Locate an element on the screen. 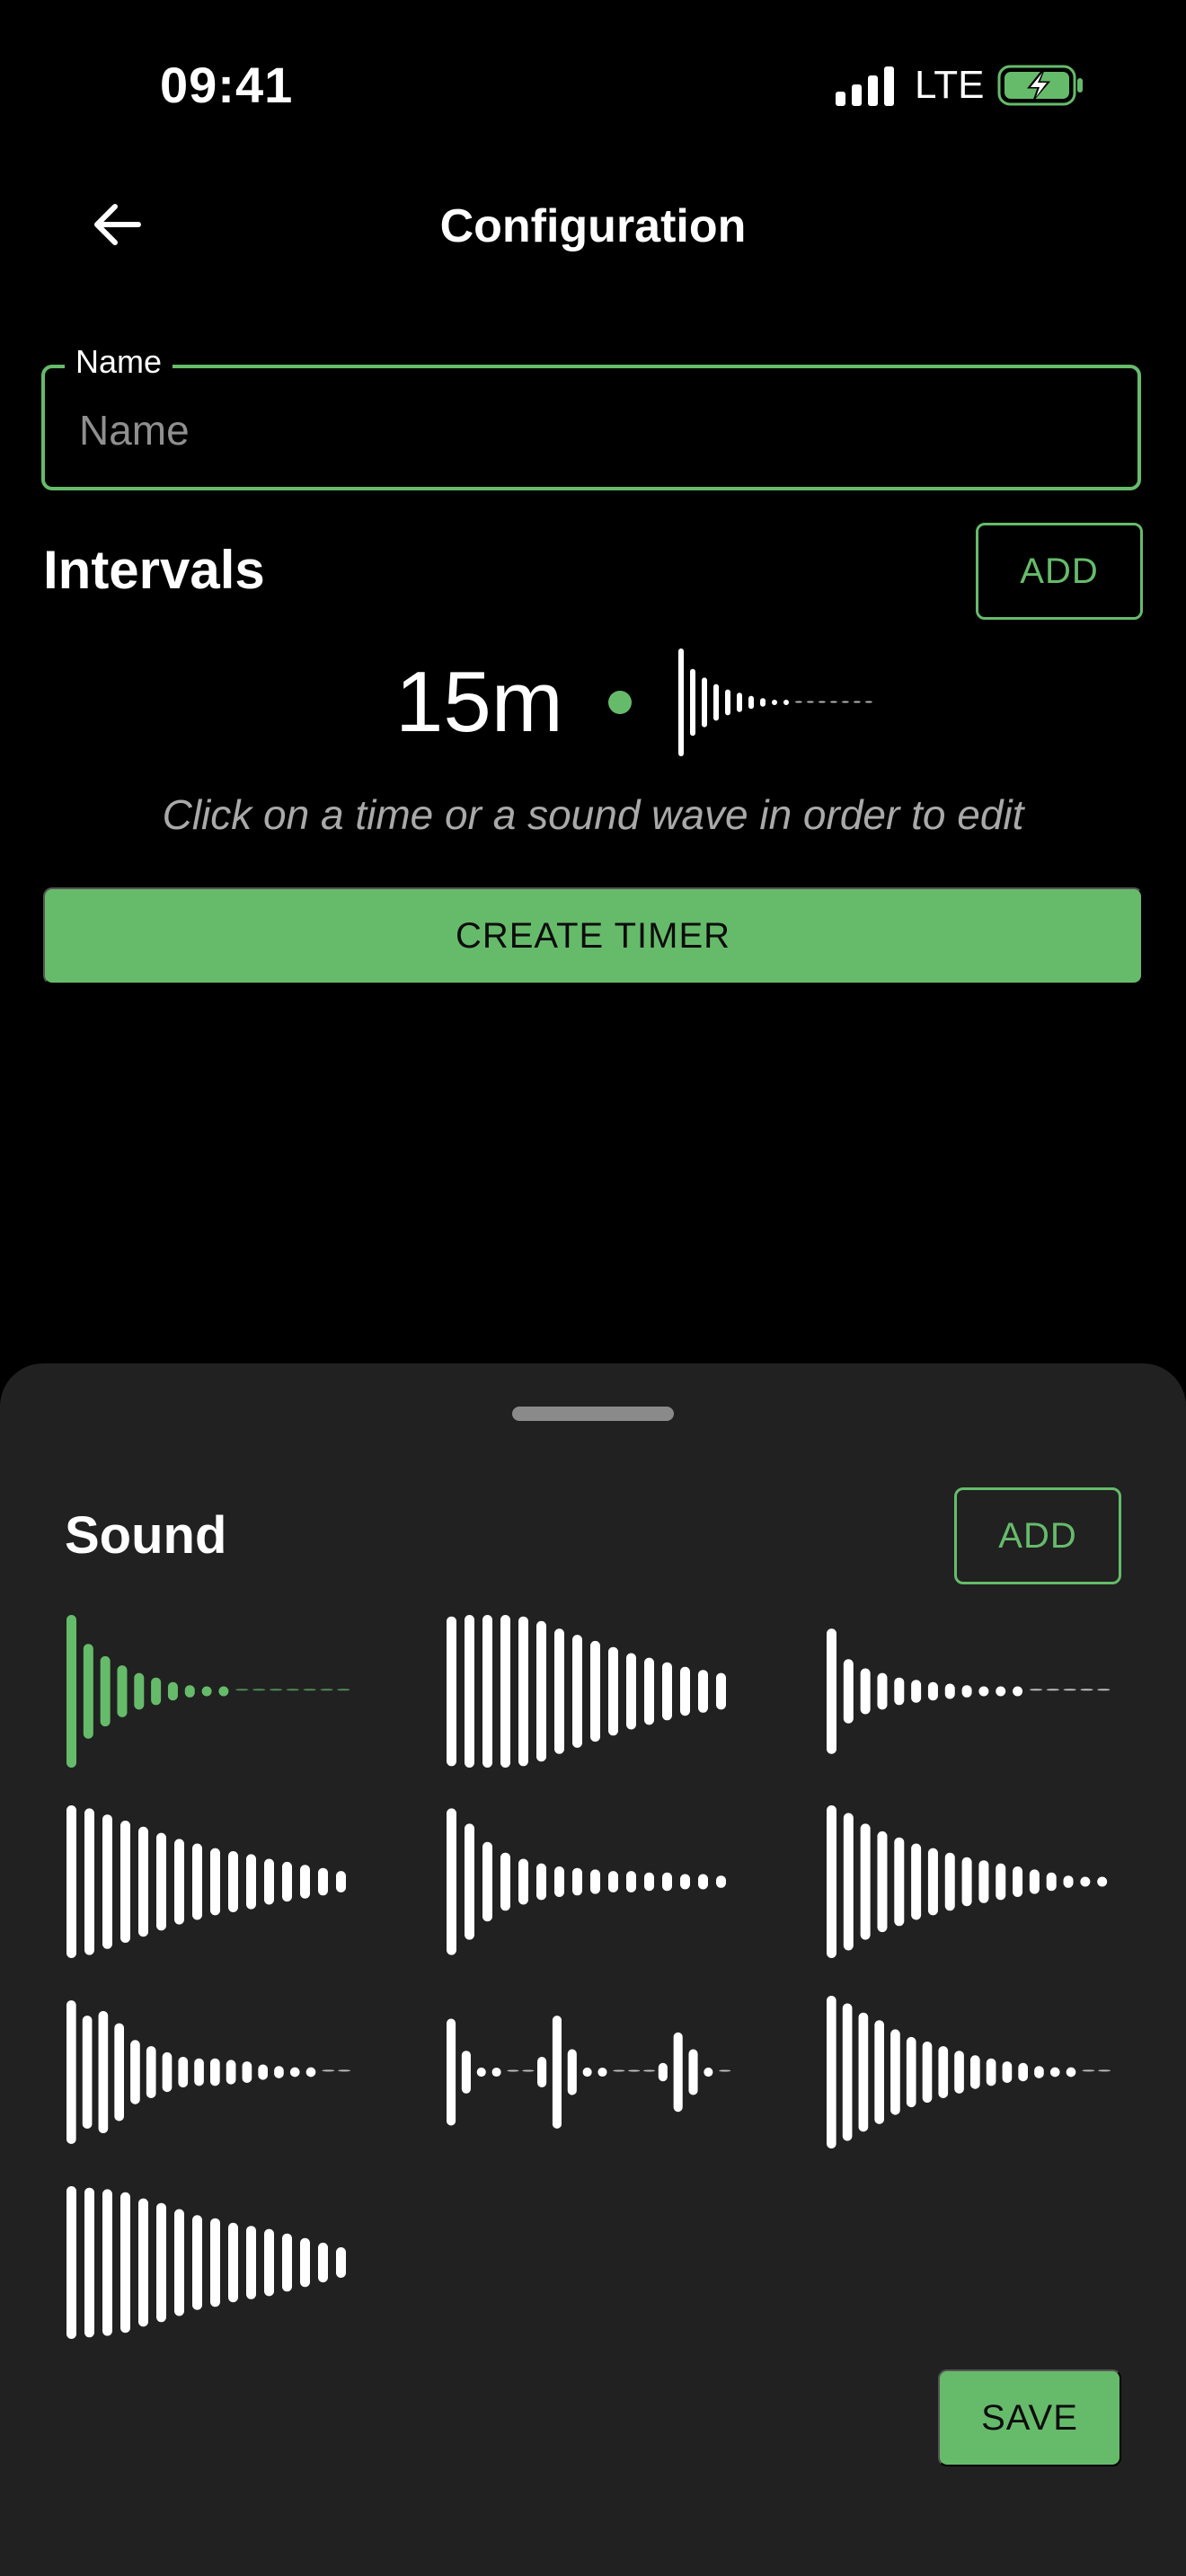  save-button: SAVE is located at coordinates (1029, 2417).